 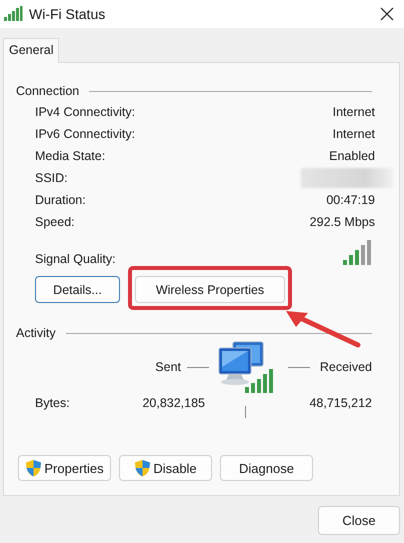 I want to click on field-label: Media State:, so click(x=70, y=156).